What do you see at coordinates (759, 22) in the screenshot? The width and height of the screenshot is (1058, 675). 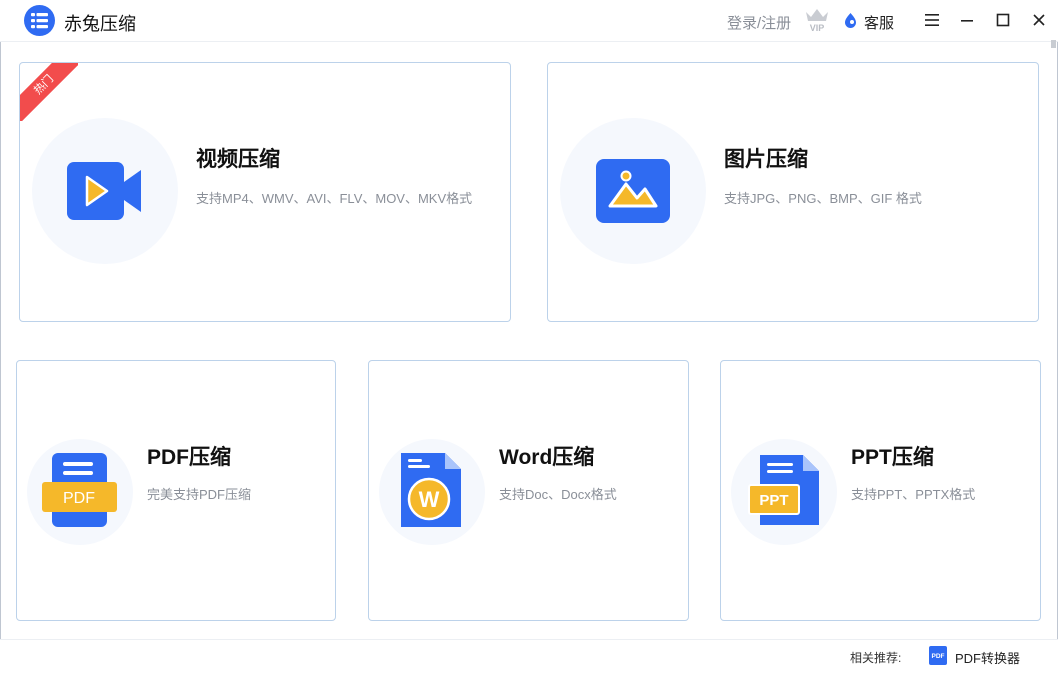 I see `login-register-link: 登录/注册` at bounding box center [759, 22].